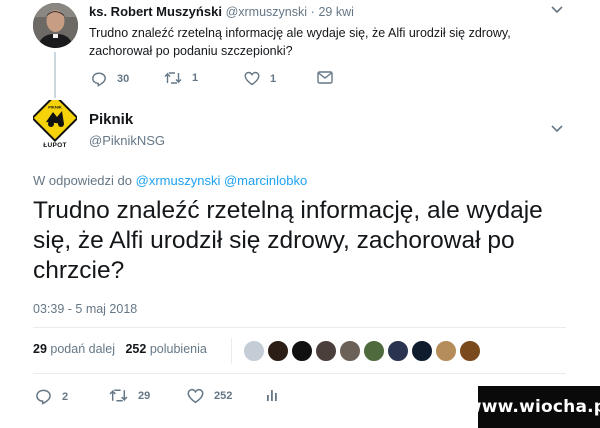 The width and height of the screenshot is (600, 428). Describe the element at coordinates (155, 11) in the screenshot. I see `parent-author-name: ks. Robert Muszyński` at that location.